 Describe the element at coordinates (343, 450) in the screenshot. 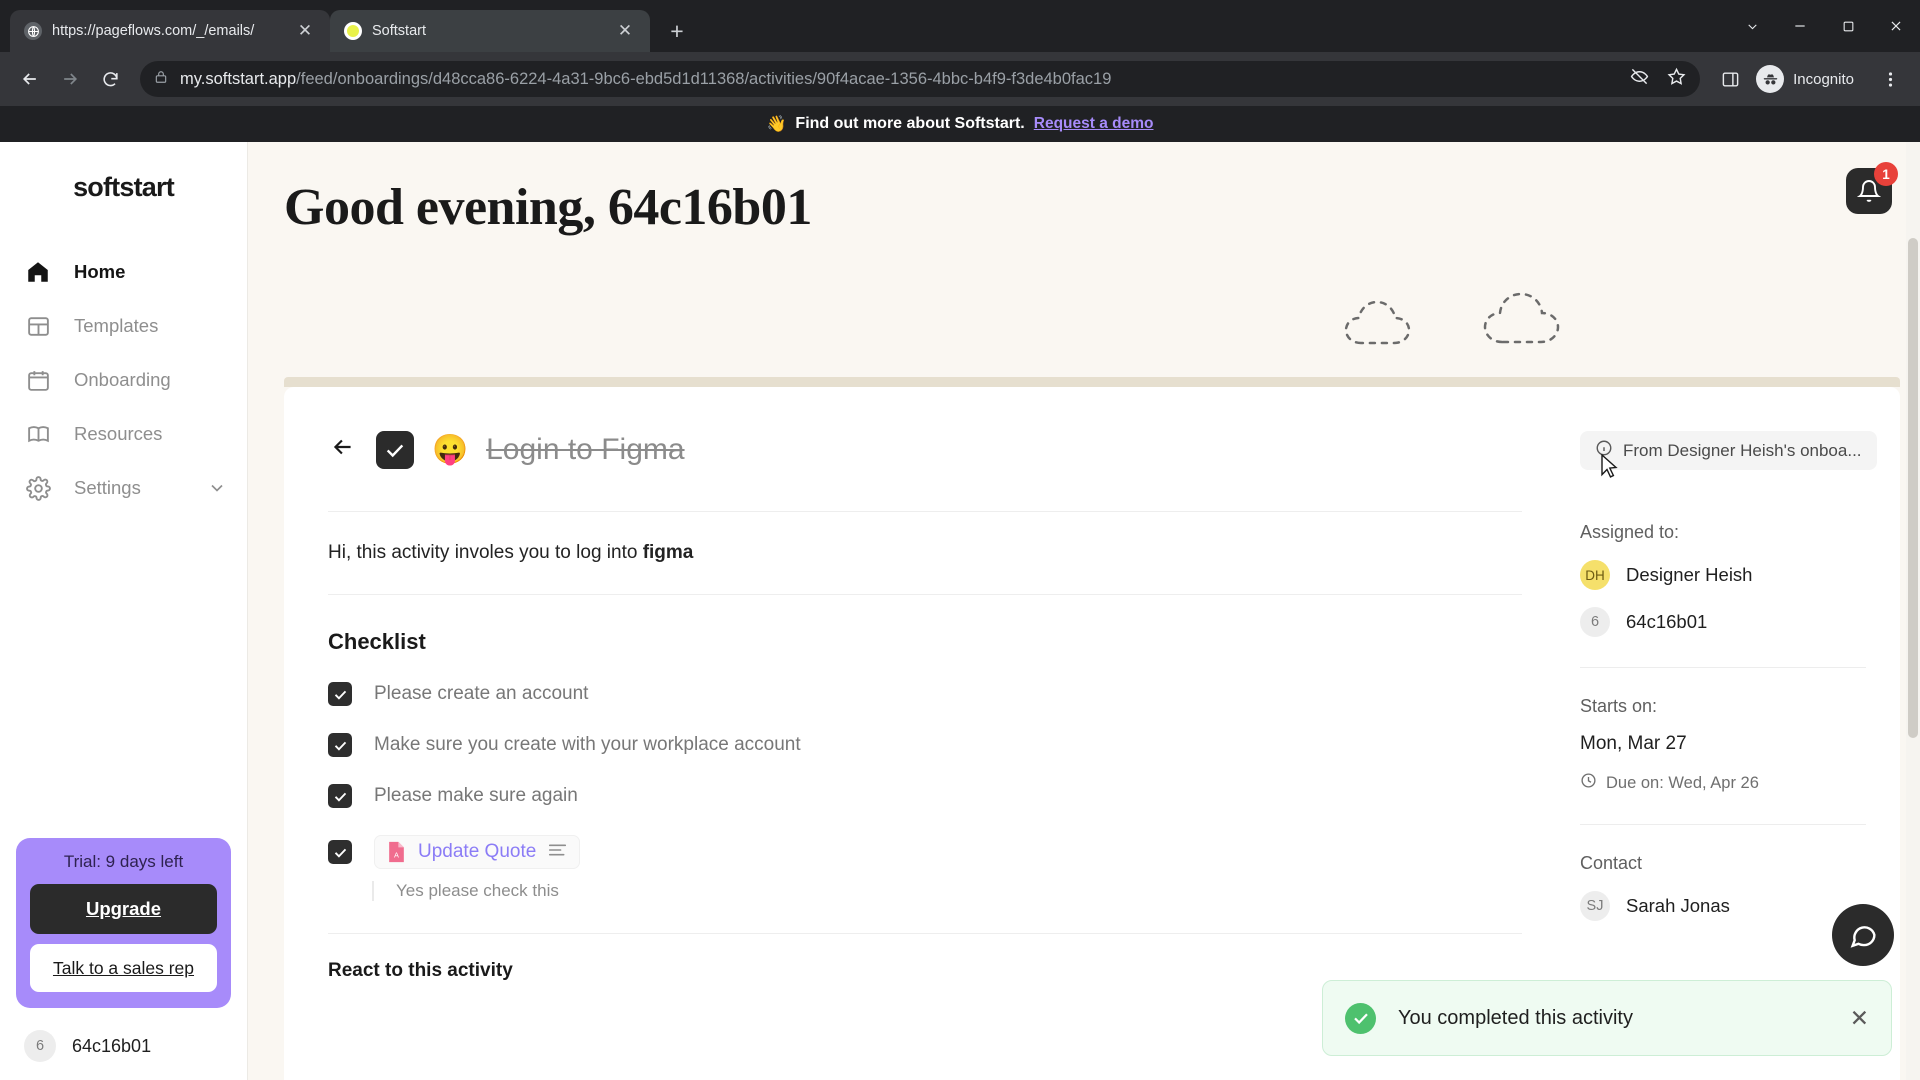

I see `arrow-left-icon` at that location.